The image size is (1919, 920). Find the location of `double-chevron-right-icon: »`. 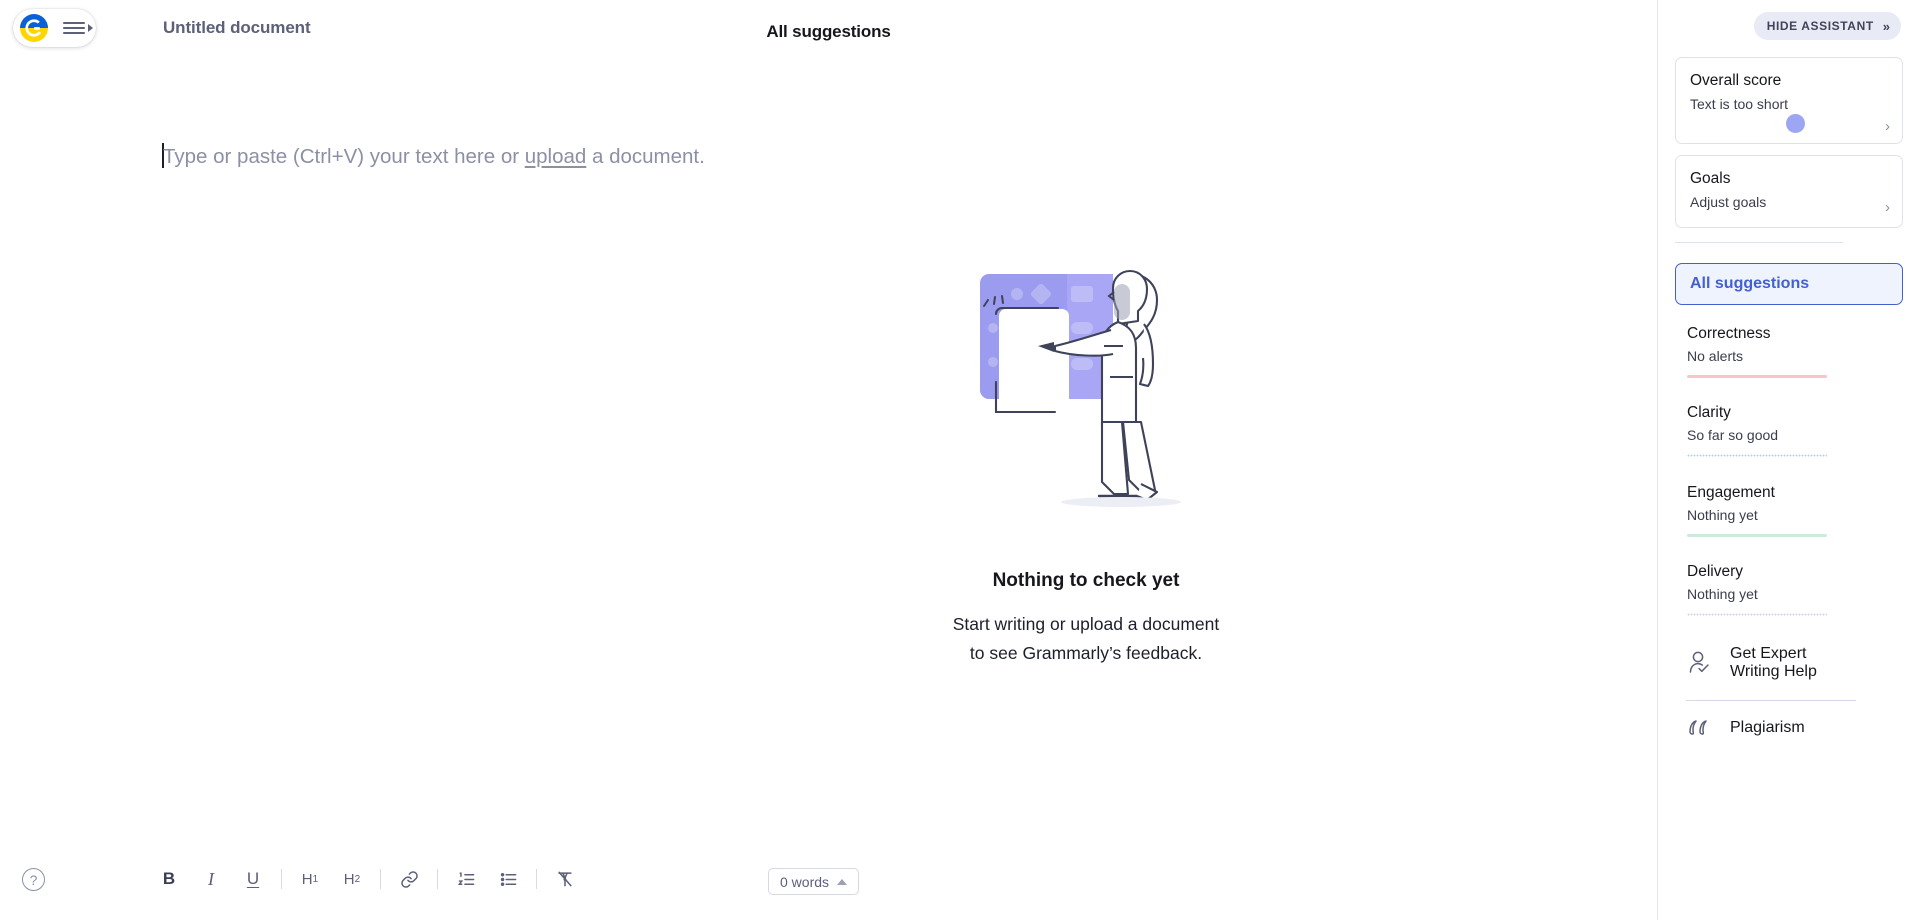

double-chevron-right-icon: » is located at coordinates (1886, 26).